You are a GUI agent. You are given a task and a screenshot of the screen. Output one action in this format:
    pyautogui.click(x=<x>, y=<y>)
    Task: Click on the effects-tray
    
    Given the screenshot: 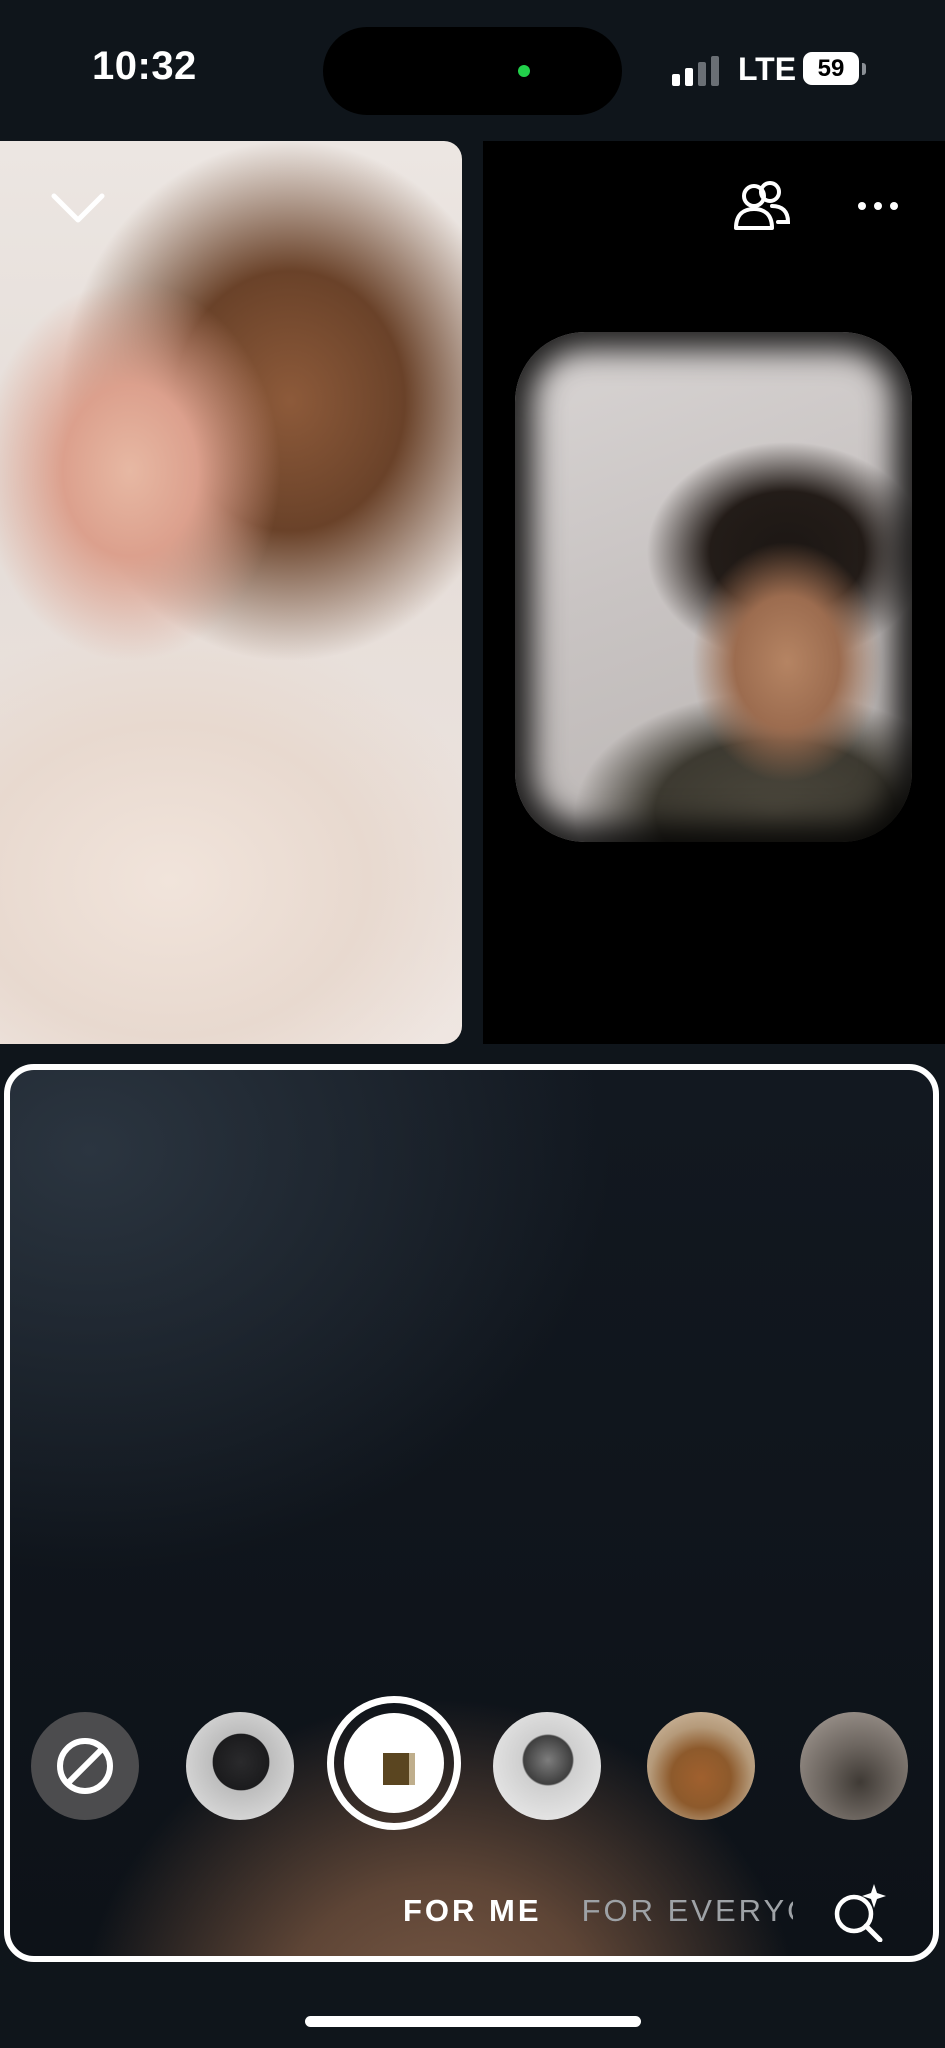 What is the action you would take?
    pyautogui.click(x=472, y=1764)
    